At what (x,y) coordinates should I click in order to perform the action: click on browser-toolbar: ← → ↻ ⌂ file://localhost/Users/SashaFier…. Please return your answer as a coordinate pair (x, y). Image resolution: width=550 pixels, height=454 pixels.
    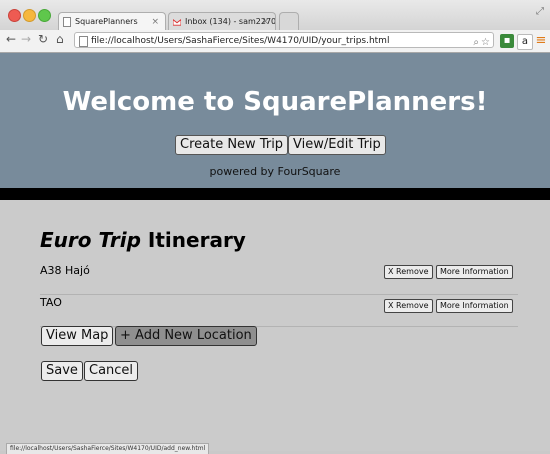
    Looking at the image, I should click on (275, 41).